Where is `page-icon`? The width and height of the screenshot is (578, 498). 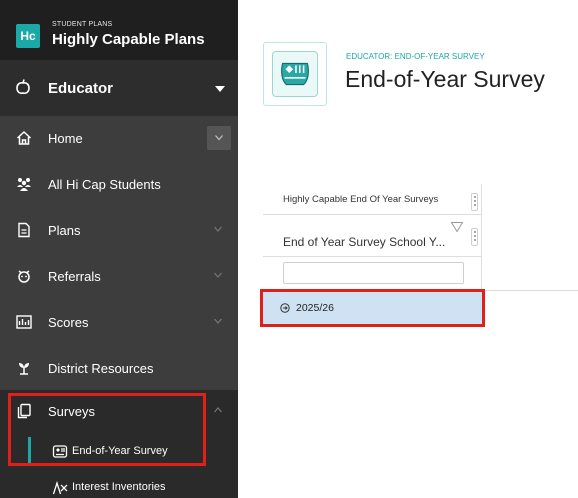 page-icon is located at coordinates (295, 74).